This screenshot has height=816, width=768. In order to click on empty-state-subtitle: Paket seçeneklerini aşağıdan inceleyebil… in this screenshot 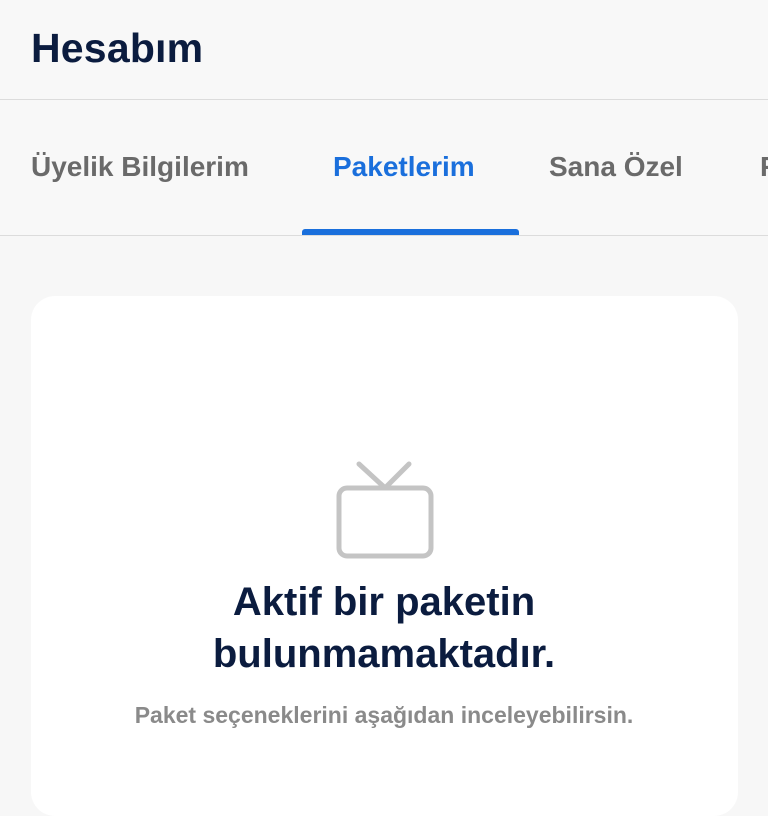, I will do `click(384, 715)`.